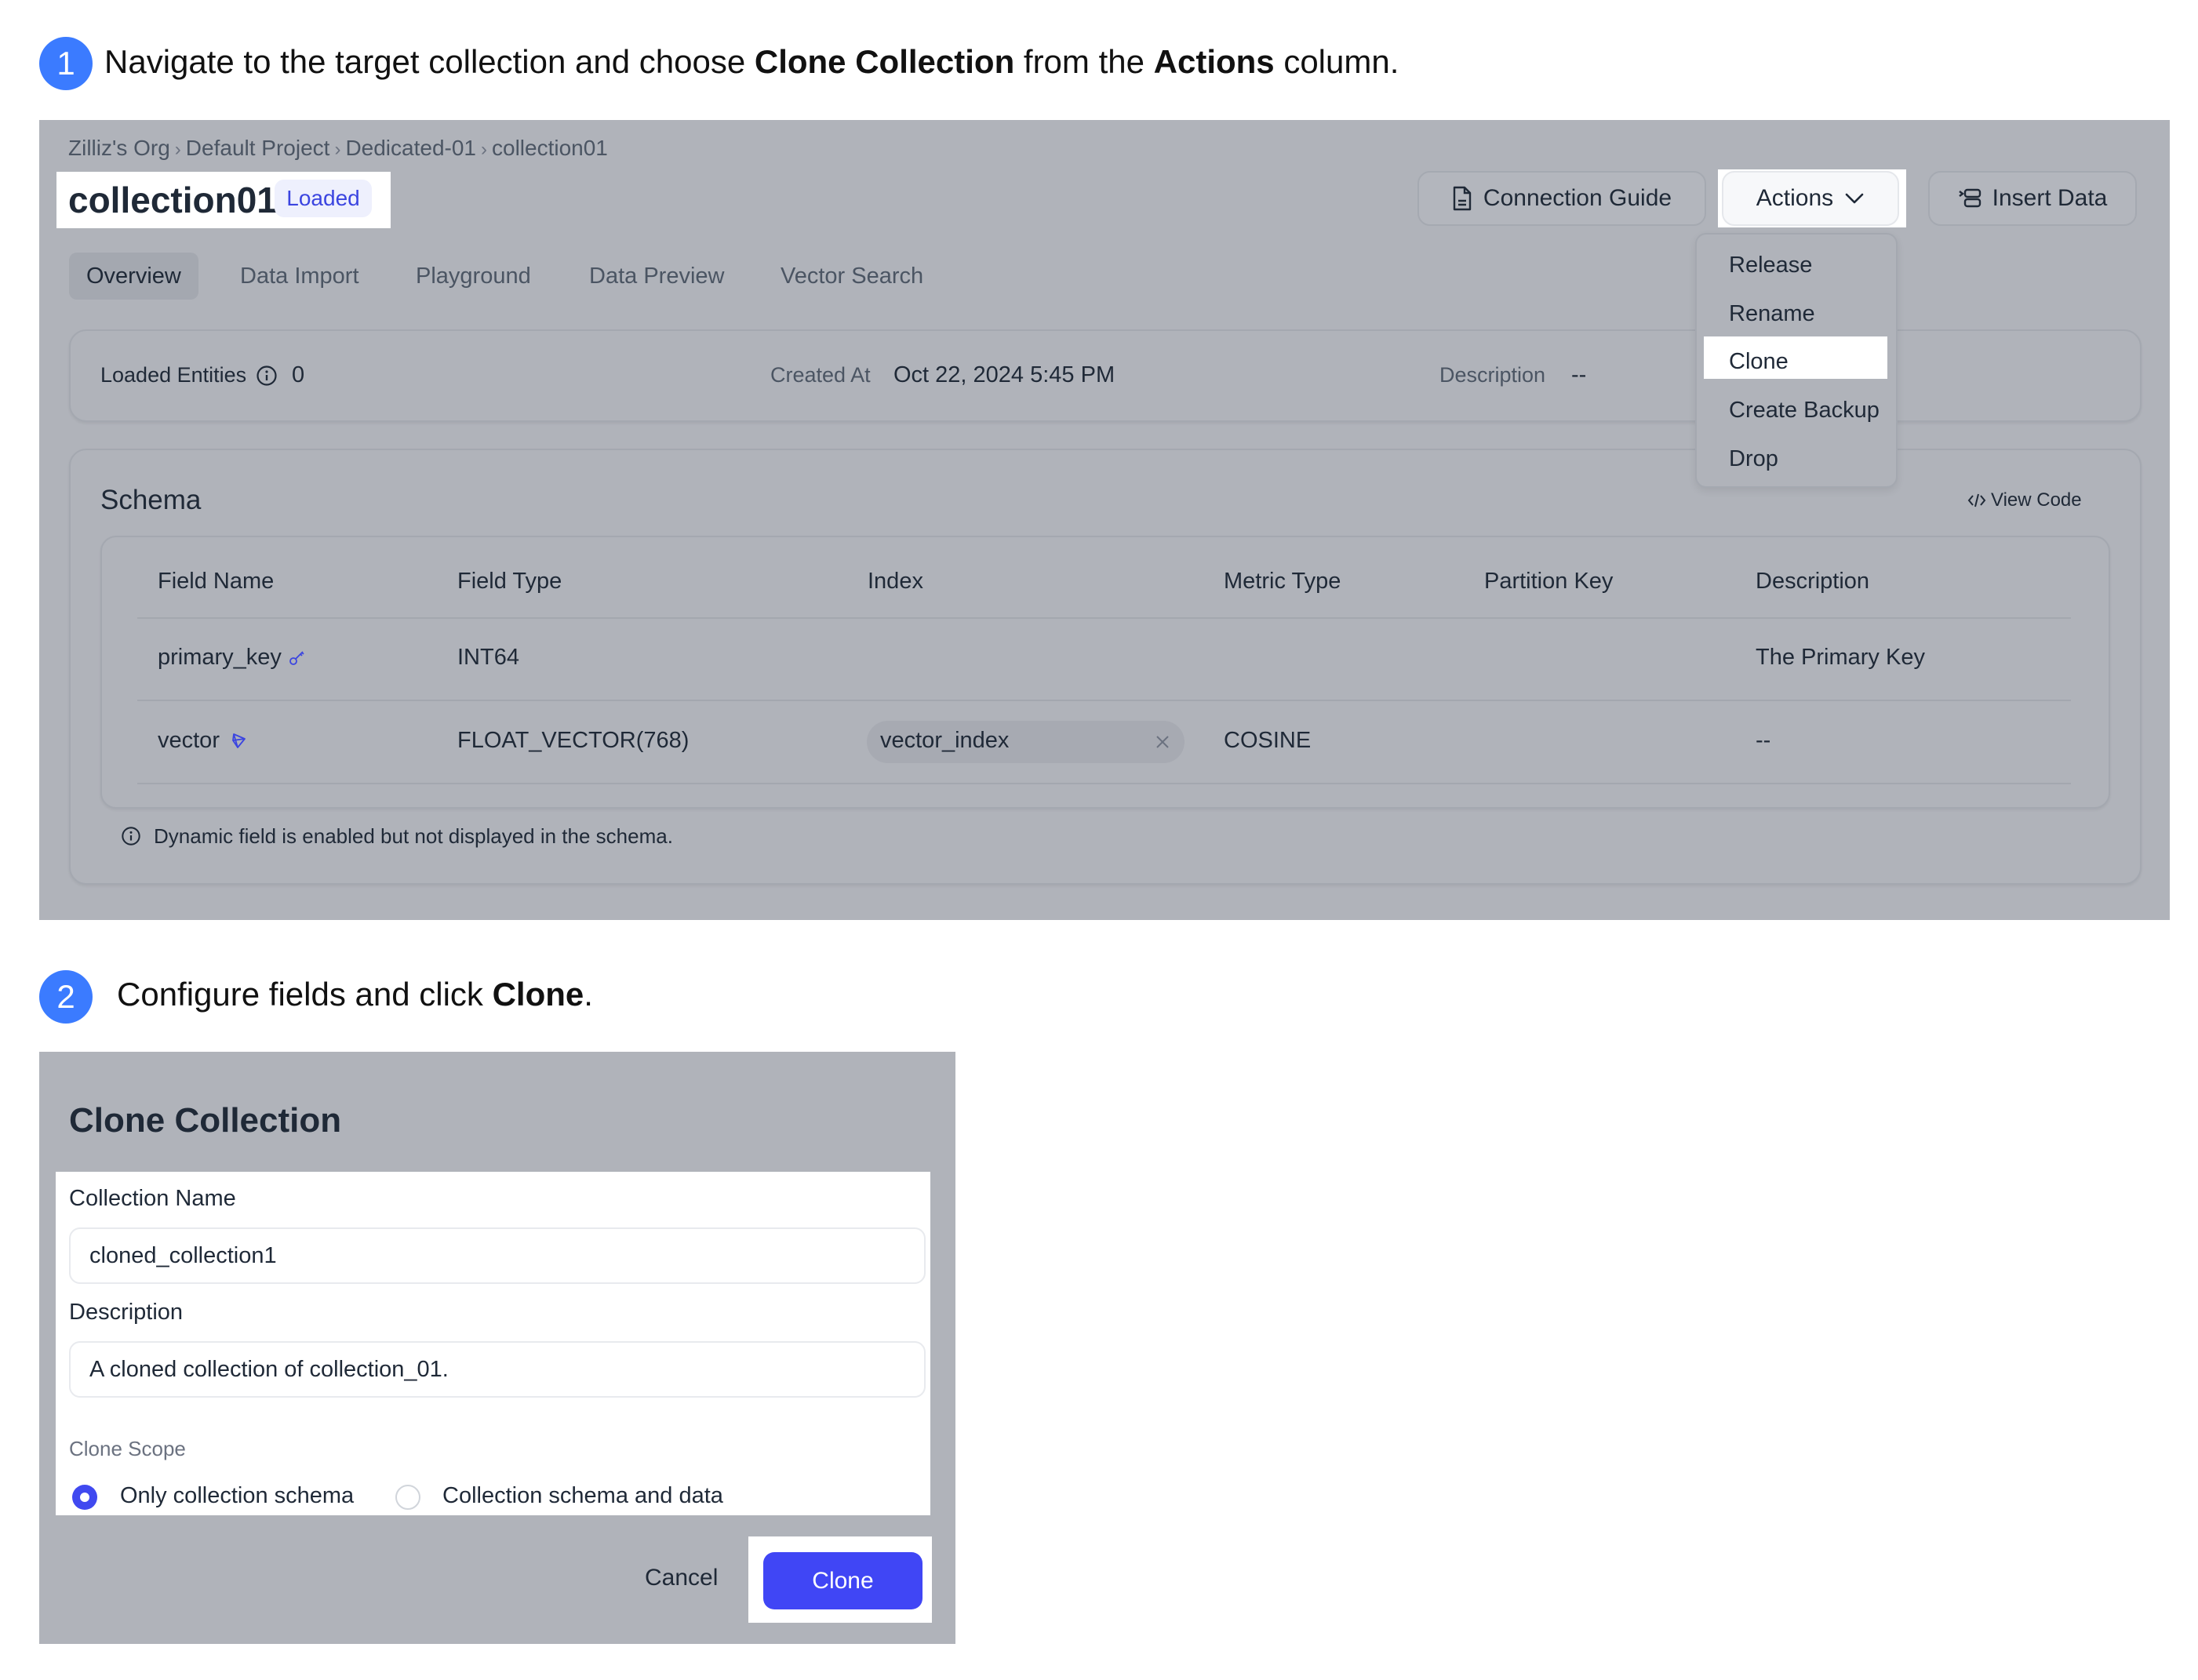  I want to click on step-2-instruction: Configure fields and click Clone., so click(355, 994).